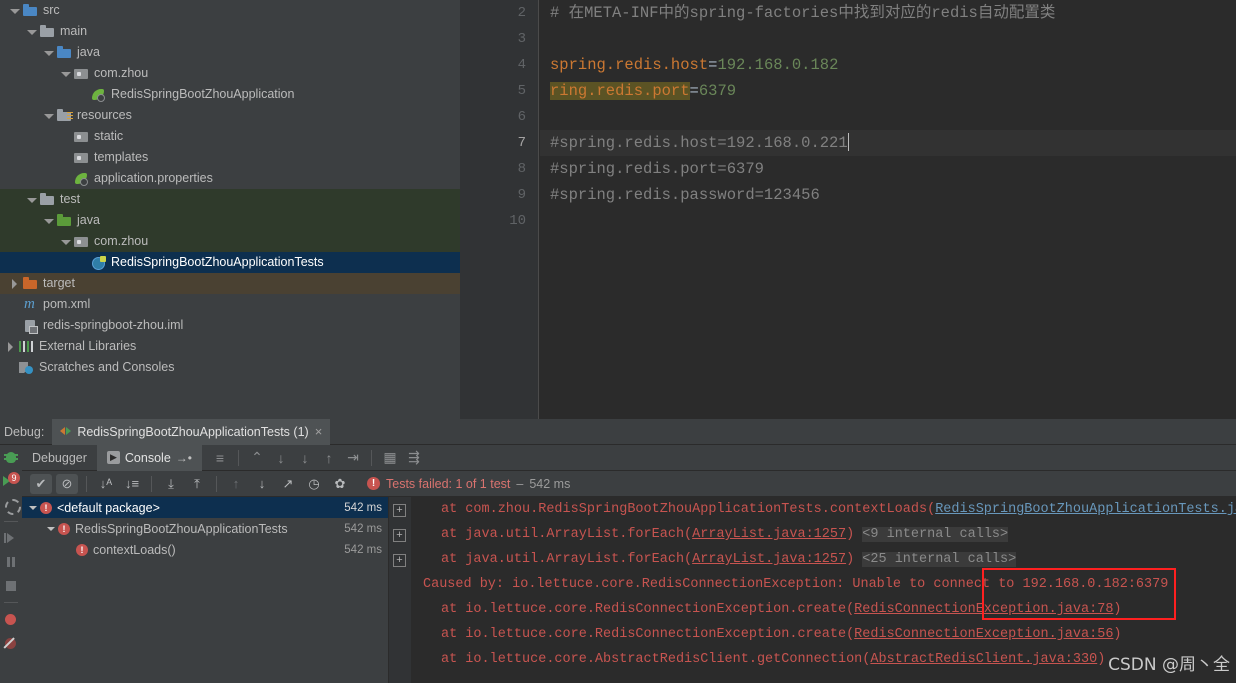 The width and height of the screenshot is (1236, 683). What do you see at coordinates (521, 39) in the screenshot?
I see `line-number: 3` at bounding box center [521, 39].